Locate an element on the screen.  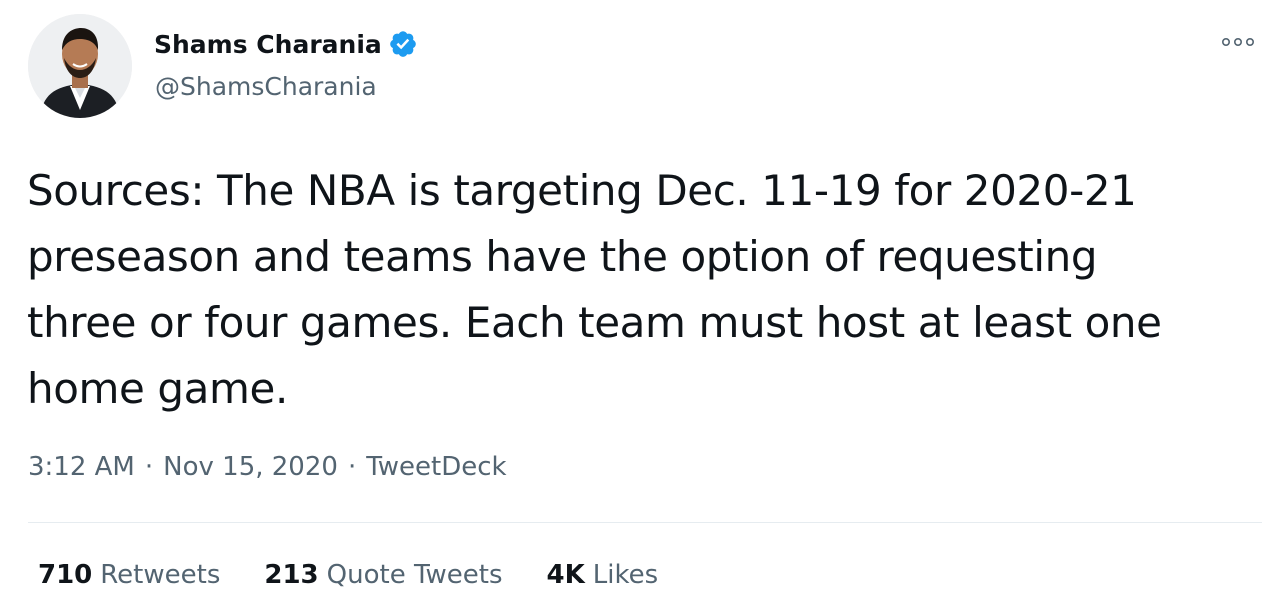
tweet-source: TweetDeck is located at coordinates (436, 467).